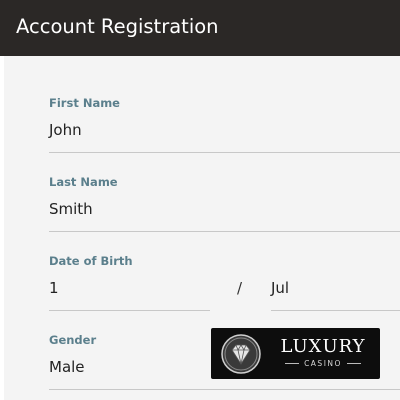 The width and height of the screenshot is (400, 400). What do you see at coordinates (323, 346) in the screenshot?
I see `logo-wordmark: LUXURY` at bounding box center [323, 346].